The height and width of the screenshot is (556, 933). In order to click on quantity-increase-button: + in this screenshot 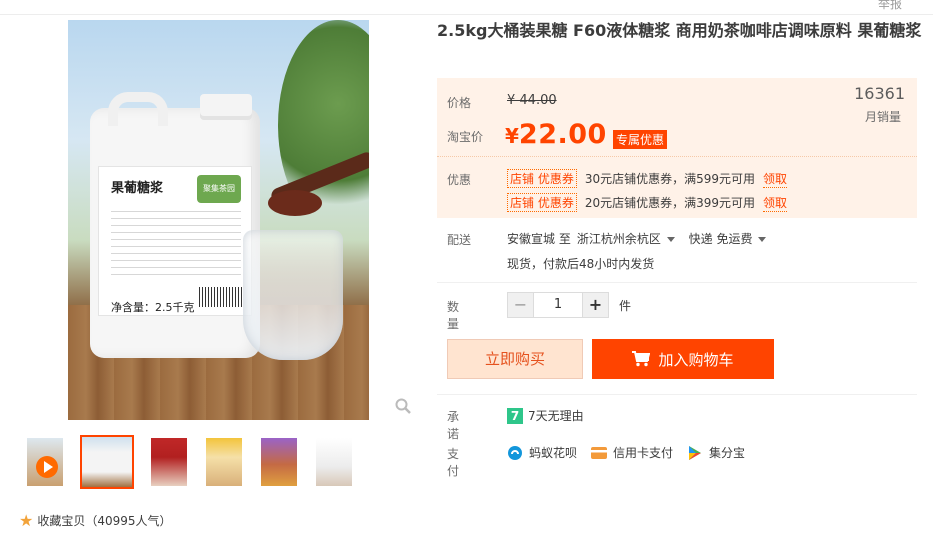, I will do `click(595, 305)`.